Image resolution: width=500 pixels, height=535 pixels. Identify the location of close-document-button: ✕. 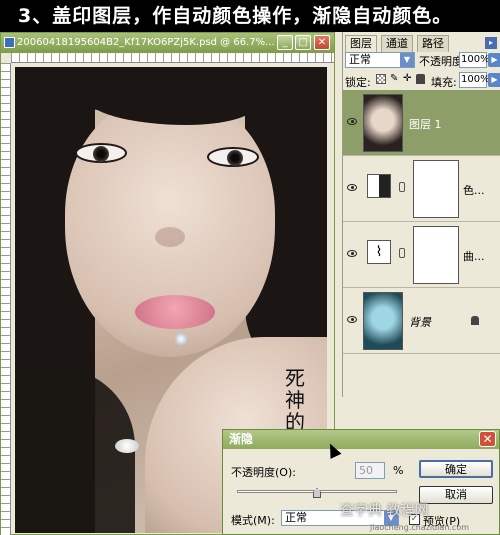
(322, 42).